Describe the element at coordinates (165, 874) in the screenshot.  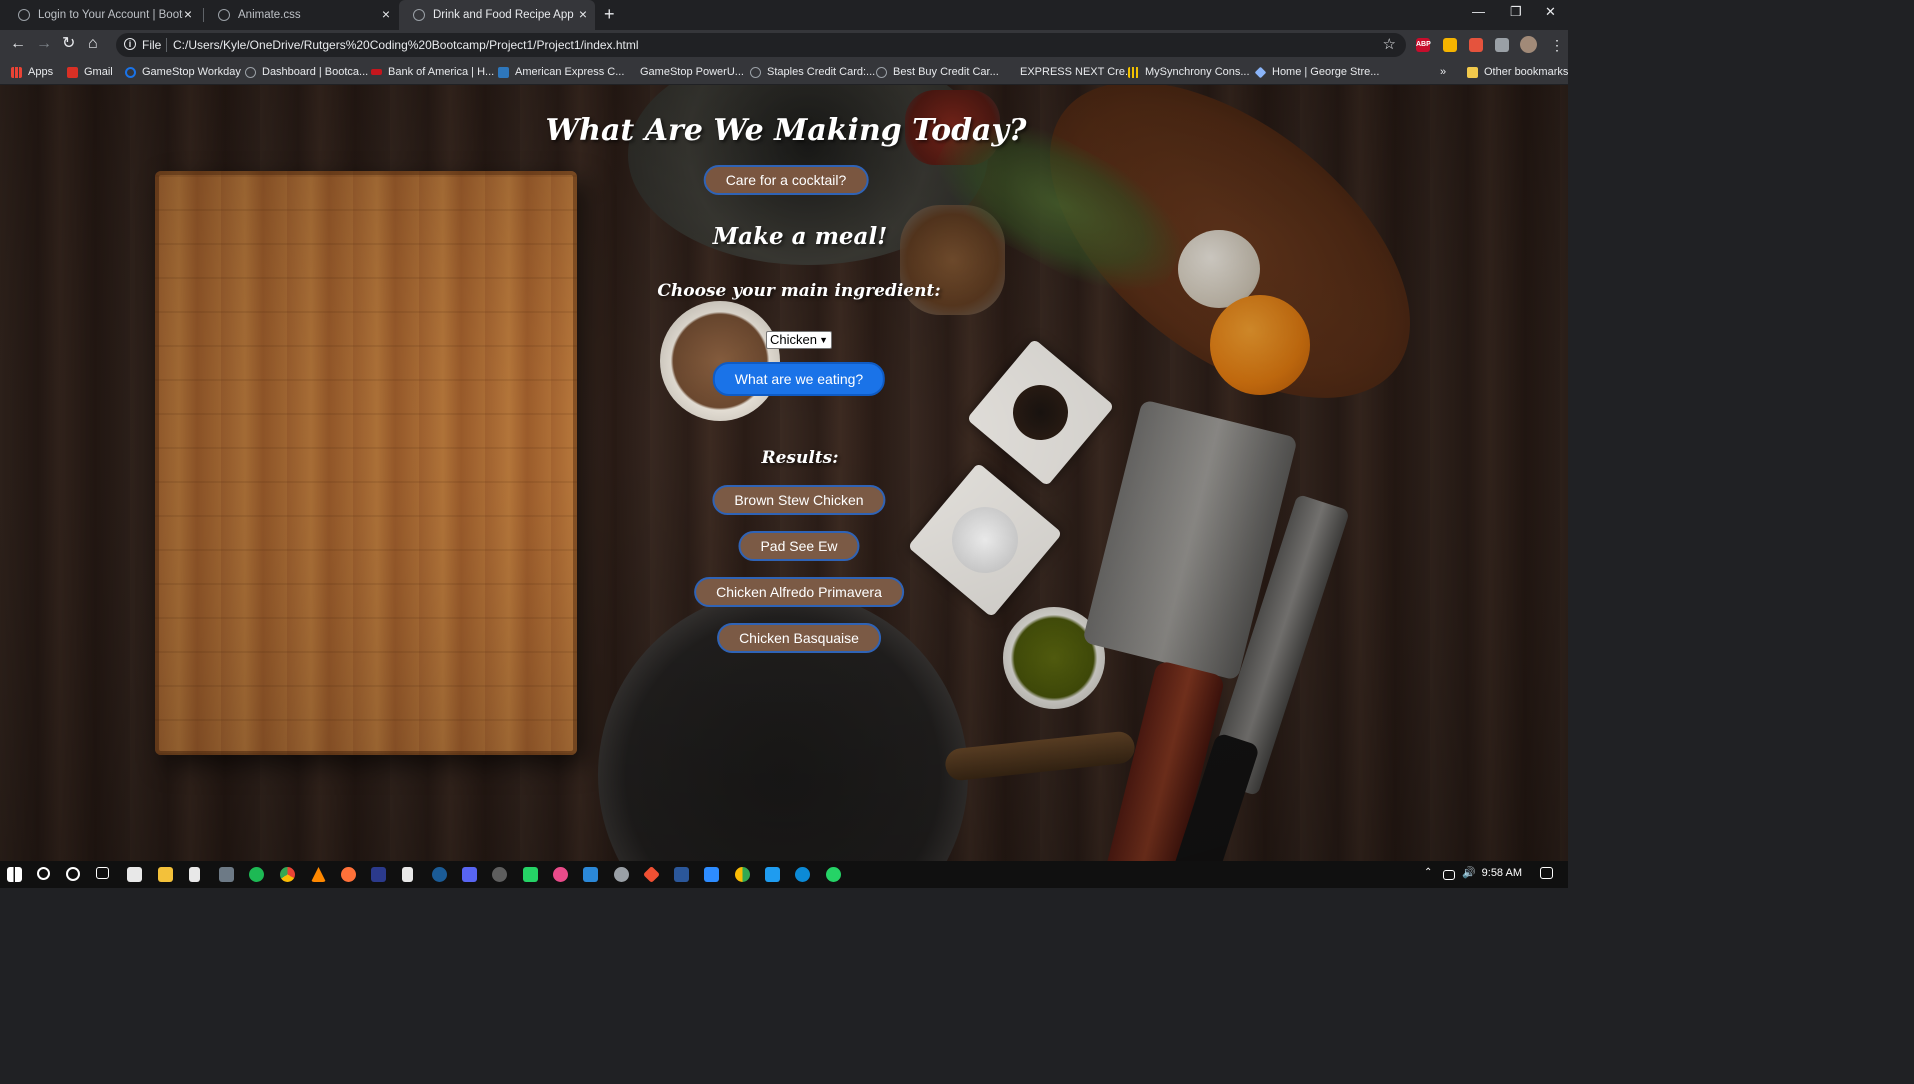
I see `file-explorer-icon` at that location.